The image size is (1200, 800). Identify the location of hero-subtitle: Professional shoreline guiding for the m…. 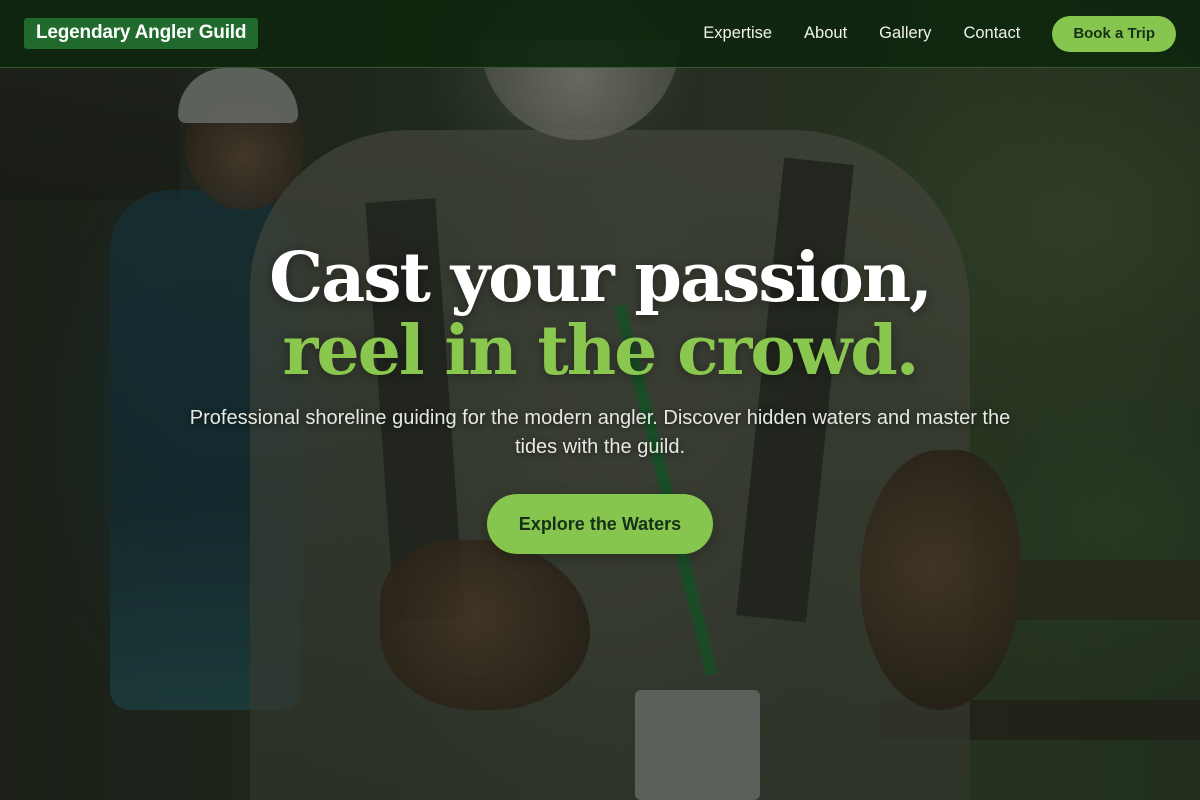
(600, 432).